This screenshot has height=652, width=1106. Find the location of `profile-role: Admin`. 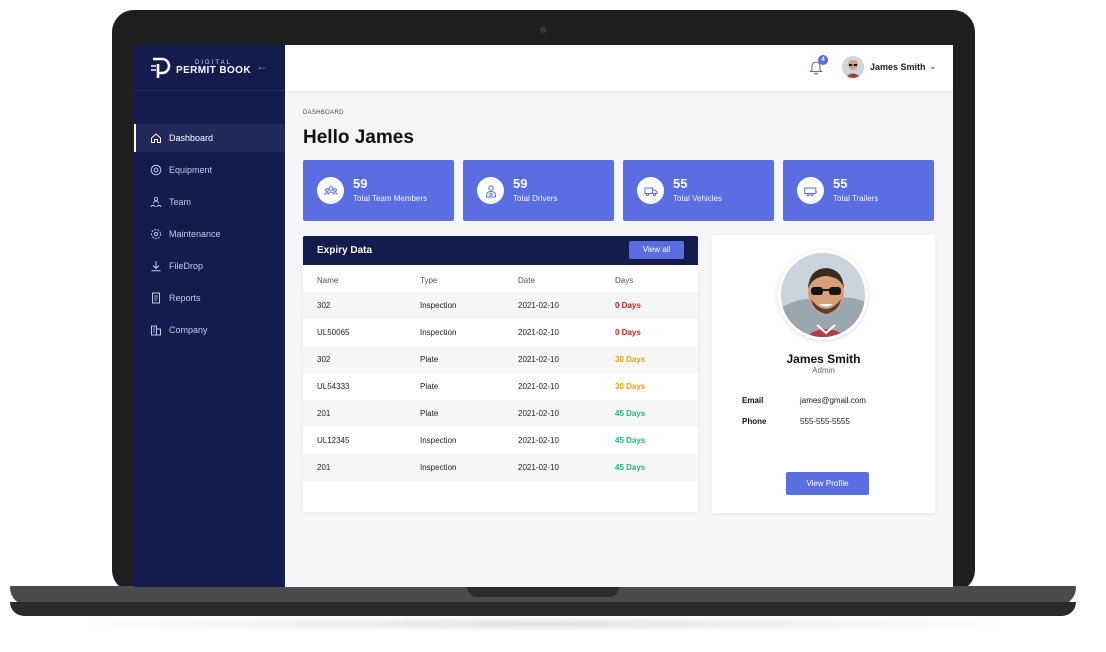

profile-role: Admin is located at coordinates (823, 370).